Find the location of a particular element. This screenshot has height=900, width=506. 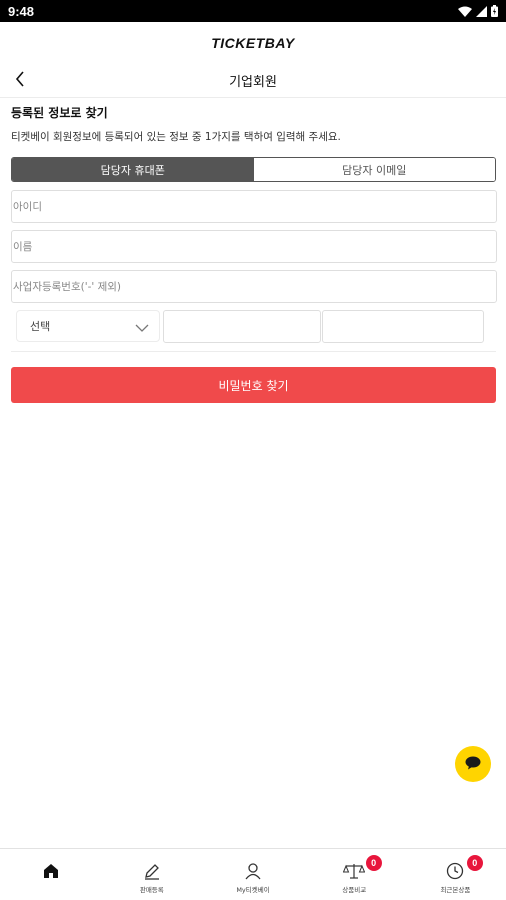

phone-prefix-select: 선택 is located at coordinates (88, 326).